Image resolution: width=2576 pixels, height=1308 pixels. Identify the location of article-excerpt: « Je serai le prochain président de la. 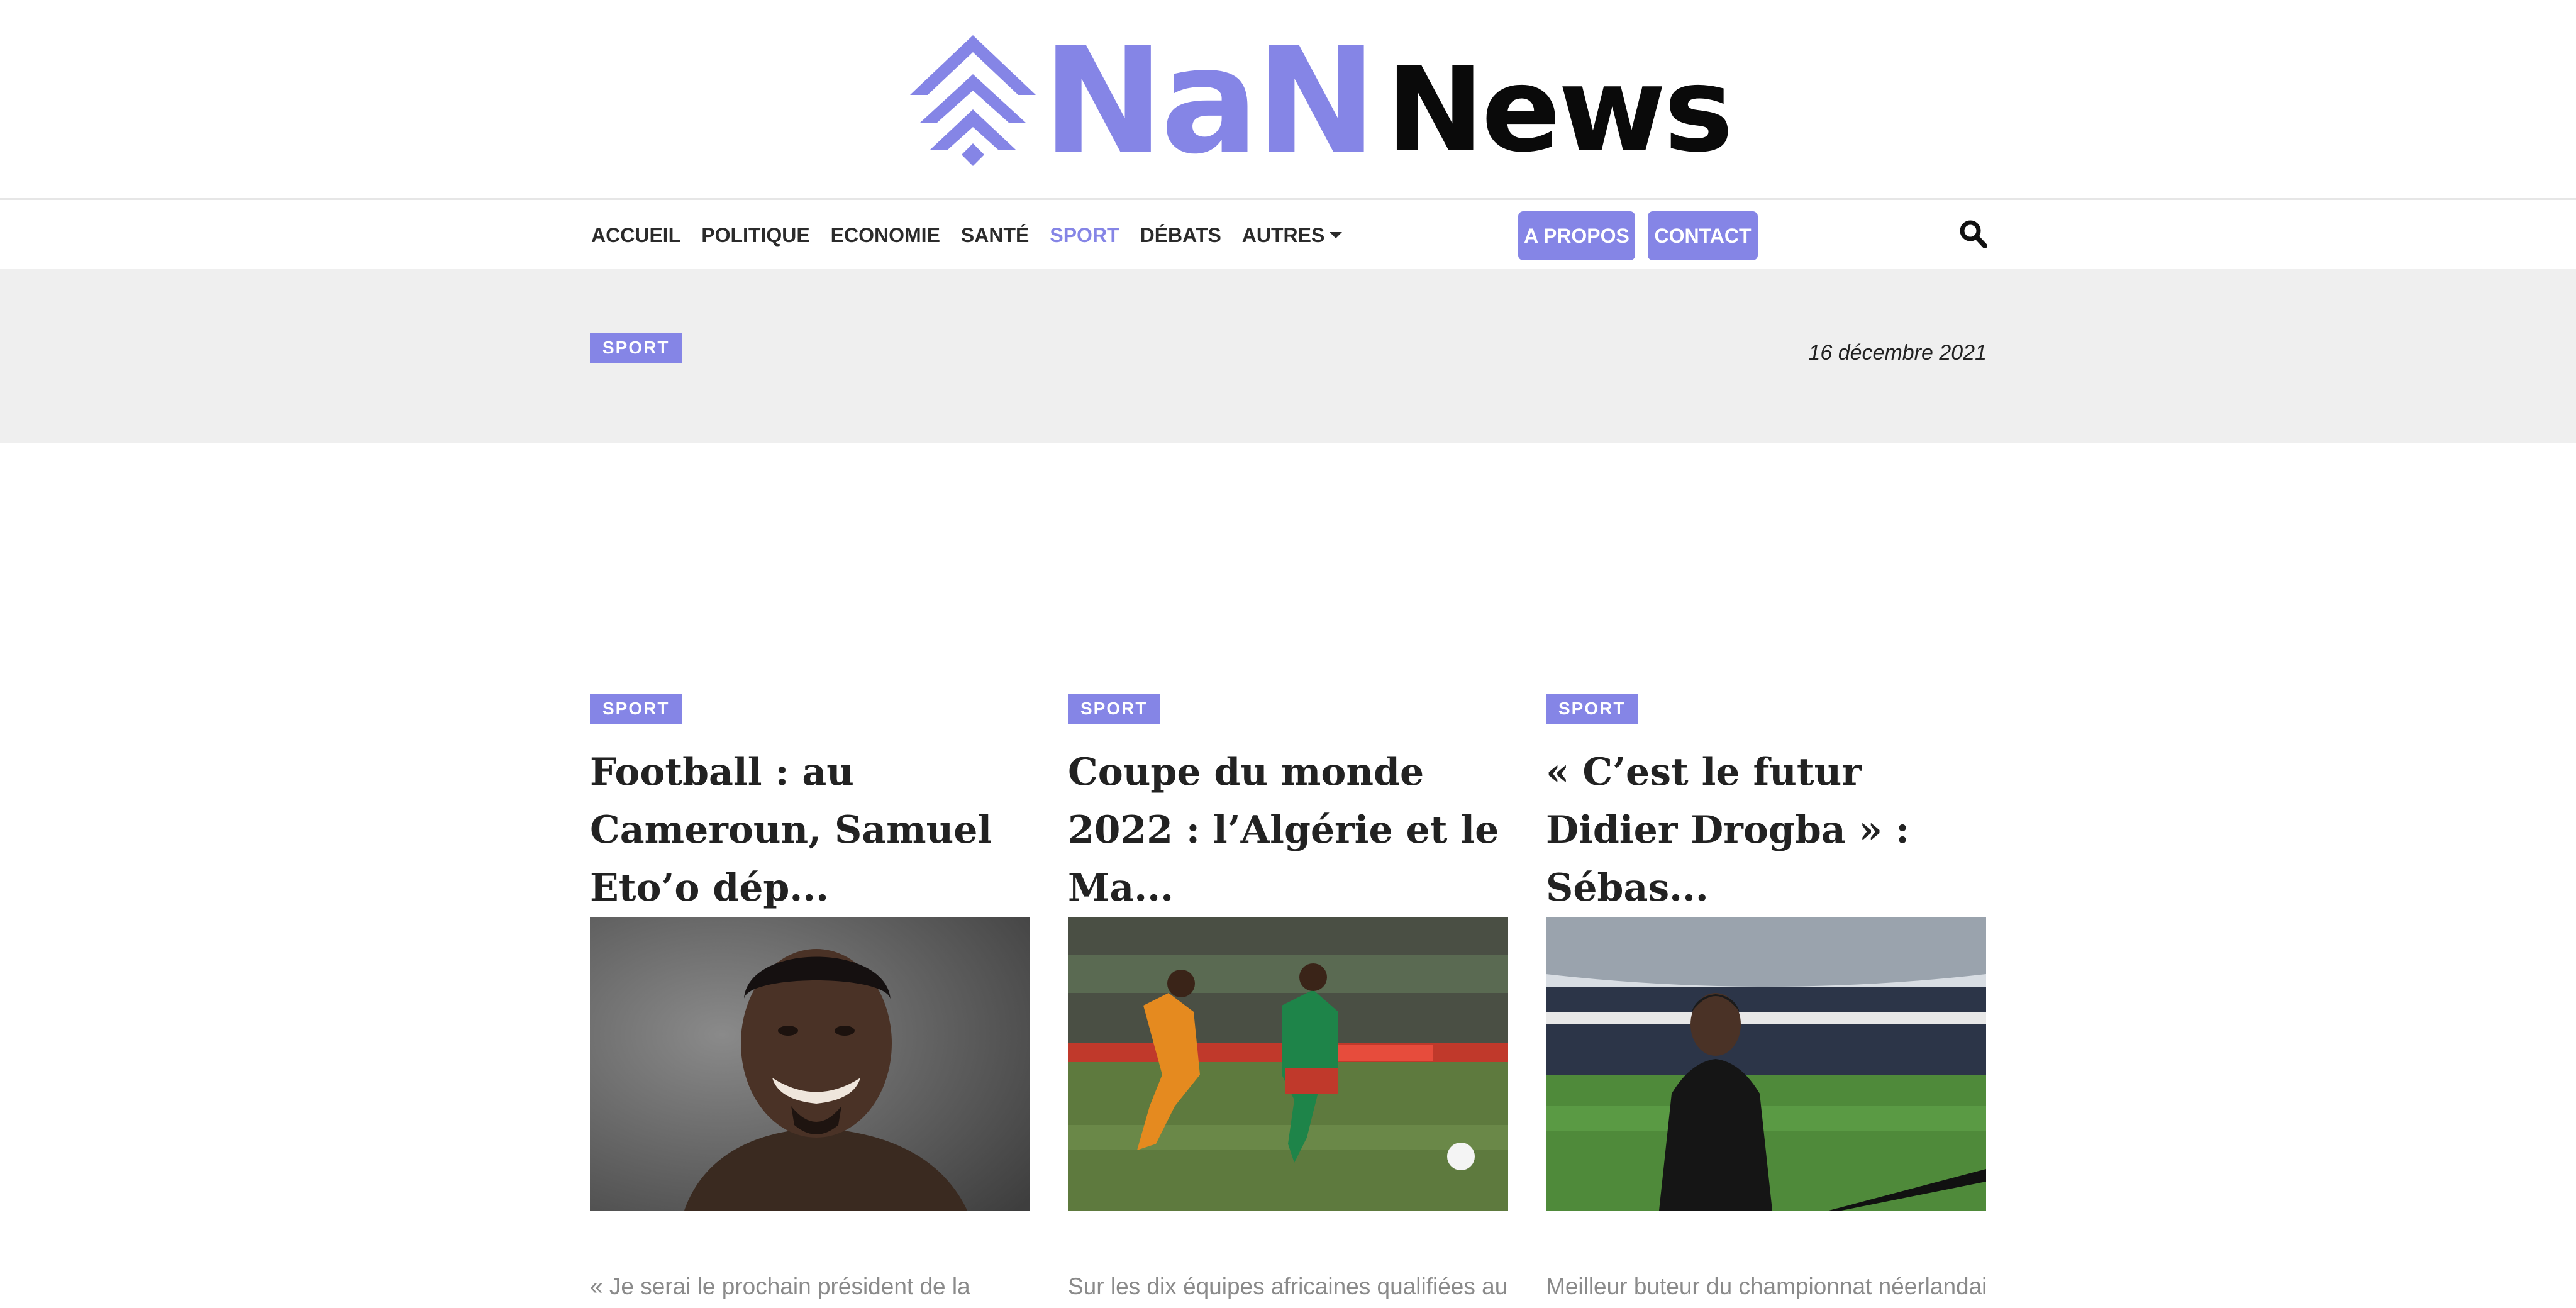
(780, 1286).